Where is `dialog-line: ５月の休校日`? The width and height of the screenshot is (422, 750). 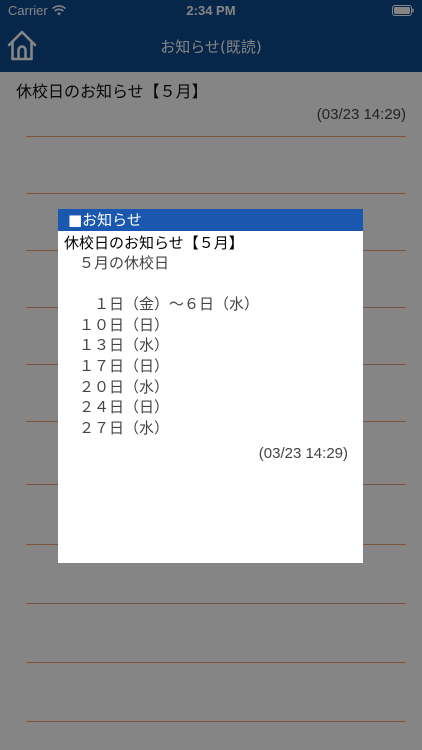 dialog-line: ５月の休校日 is located at coordinates (117, 263).